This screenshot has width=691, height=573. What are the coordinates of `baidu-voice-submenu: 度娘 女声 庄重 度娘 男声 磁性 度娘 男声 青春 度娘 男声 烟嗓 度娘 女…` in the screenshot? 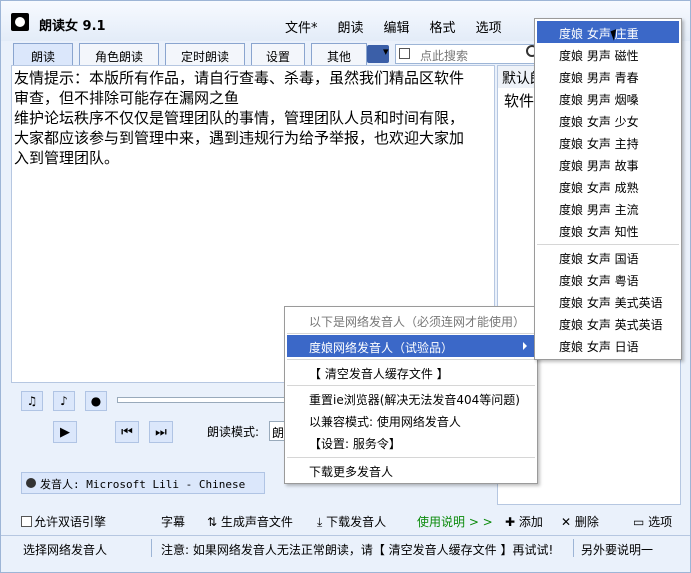 It's located at (608, 189).